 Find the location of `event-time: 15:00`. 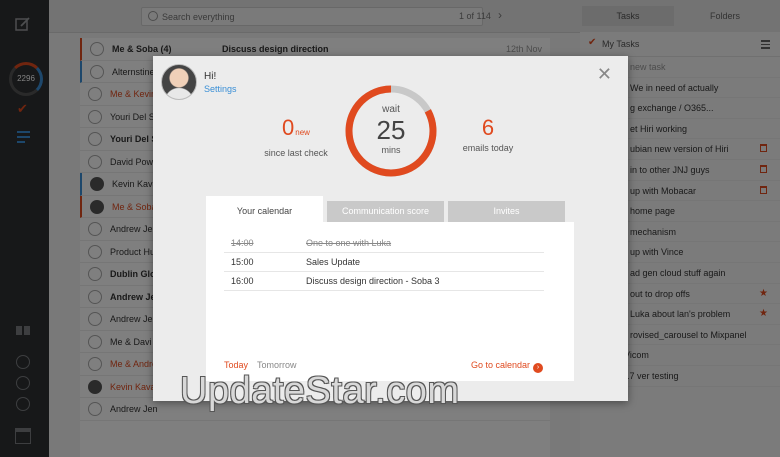

event-time: 15:00 is located at coordinates (242, 262).